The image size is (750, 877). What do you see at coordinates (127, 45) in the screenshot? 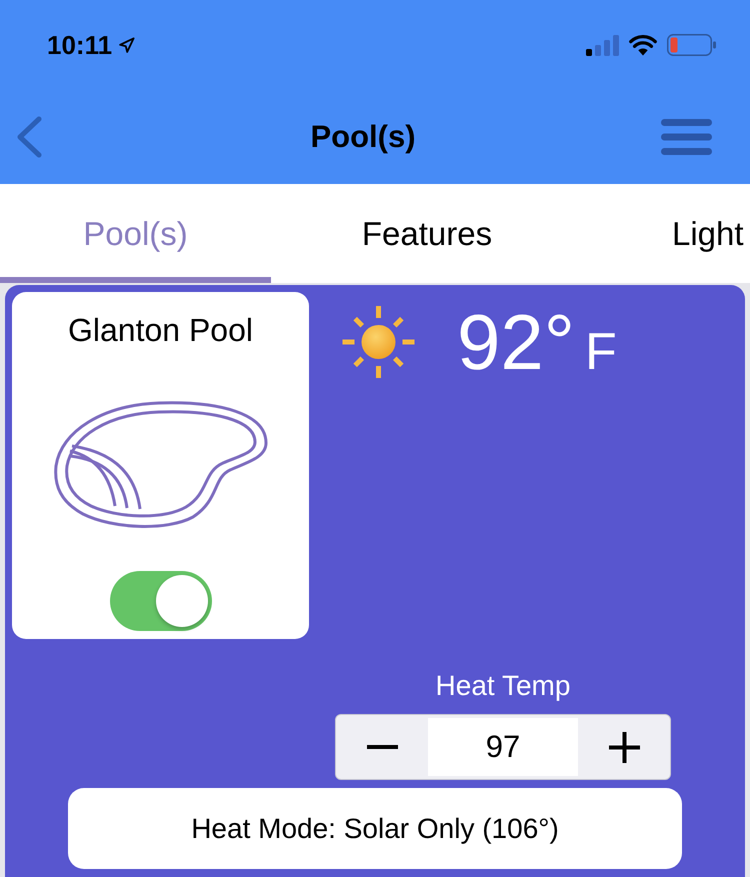
I see `location-arrow-icon` at bounding box center [127, 45].